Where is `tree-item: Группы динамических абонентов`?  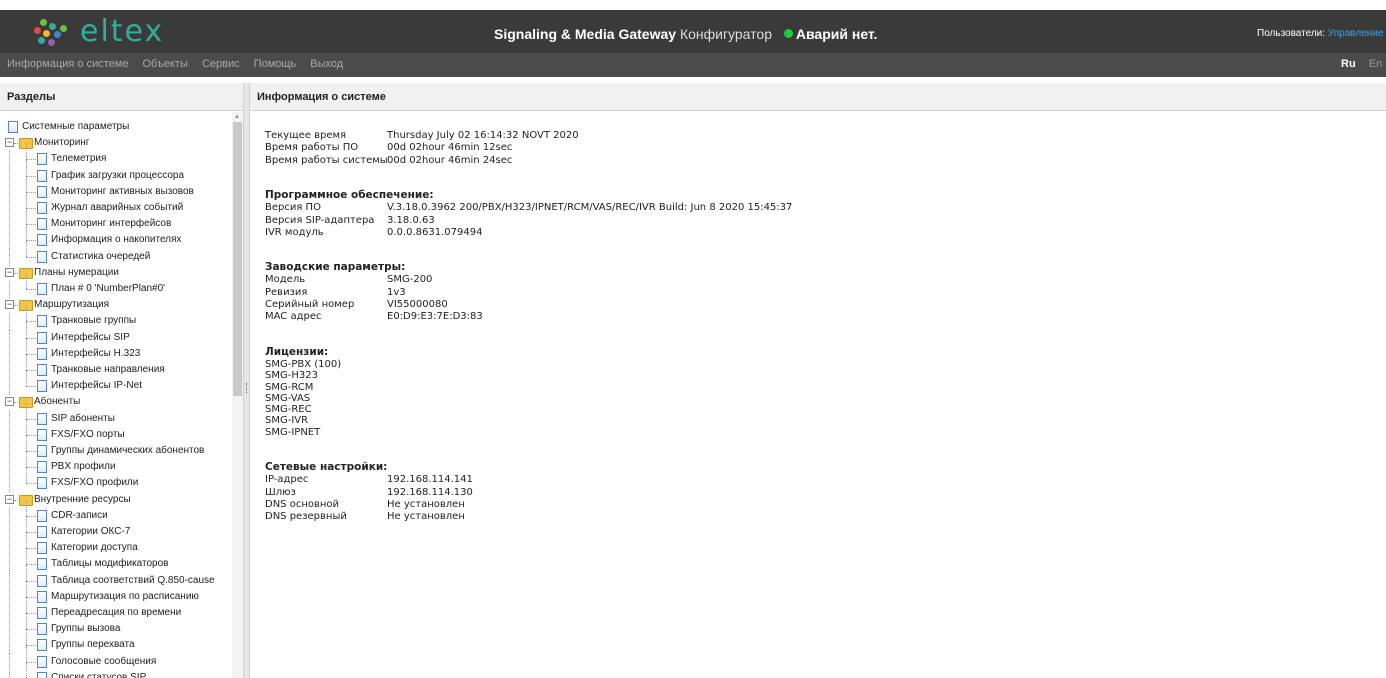 tree-item: Группы динамических абонентов is located at coordinates (116, 447).